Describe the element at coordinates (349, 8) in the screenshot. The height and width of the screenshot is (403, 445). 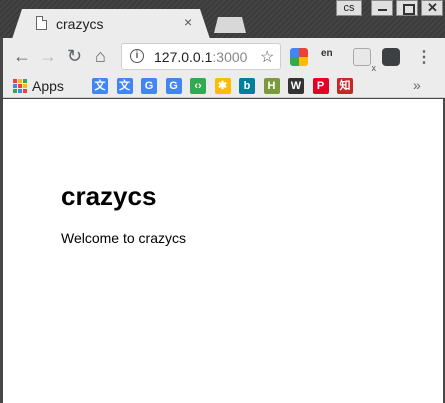
I see `profile-button: cs` at that location.